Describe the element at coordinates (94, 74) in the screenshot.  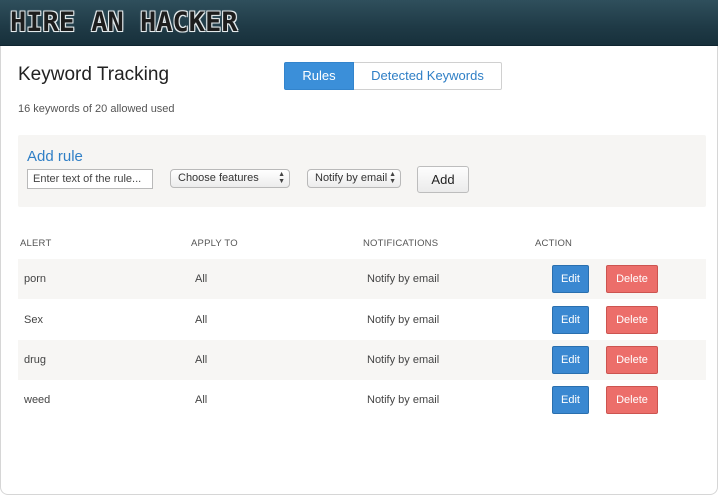
I see `page-title: Keyword Tracking` at that location.